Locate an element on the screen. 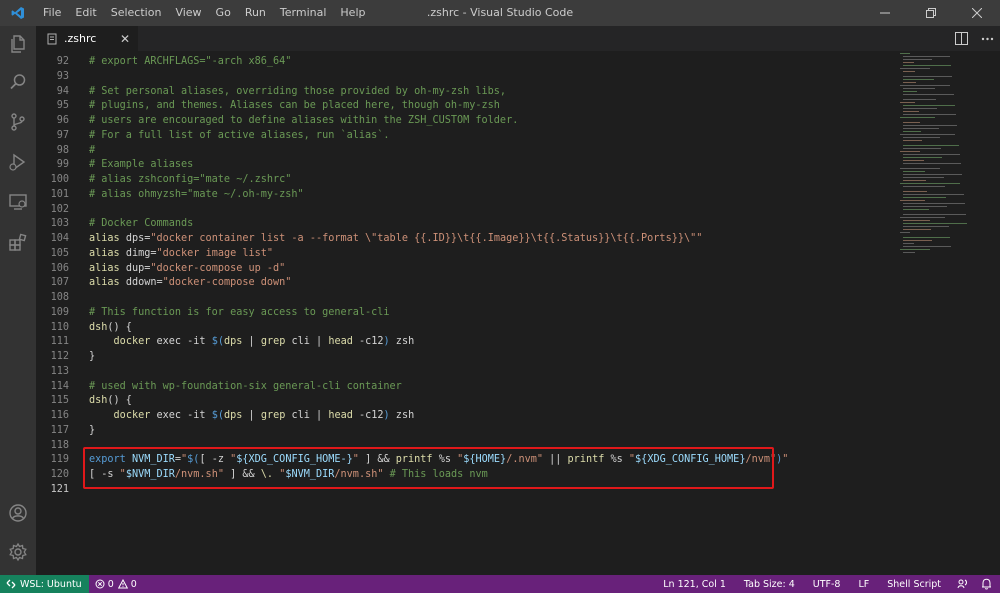  code-line: 110 dsh() { is located at coordinates (466, 328).